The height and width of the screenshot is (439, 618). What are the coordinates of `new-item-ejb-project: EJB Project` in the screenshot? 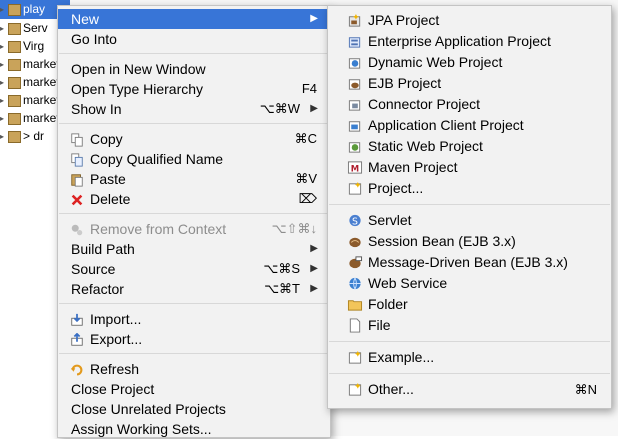 It's located at (469, 83).